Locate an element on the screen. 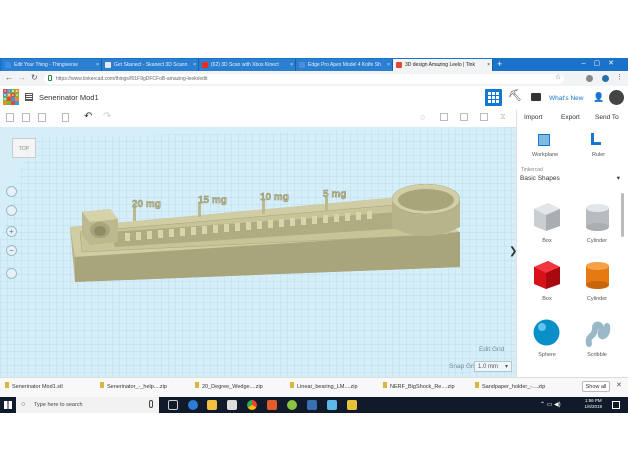 The image size is (628, 472). browser-tab-active: 3D design Amazing Leelo | Tink × is located at coordinates (443, 65).